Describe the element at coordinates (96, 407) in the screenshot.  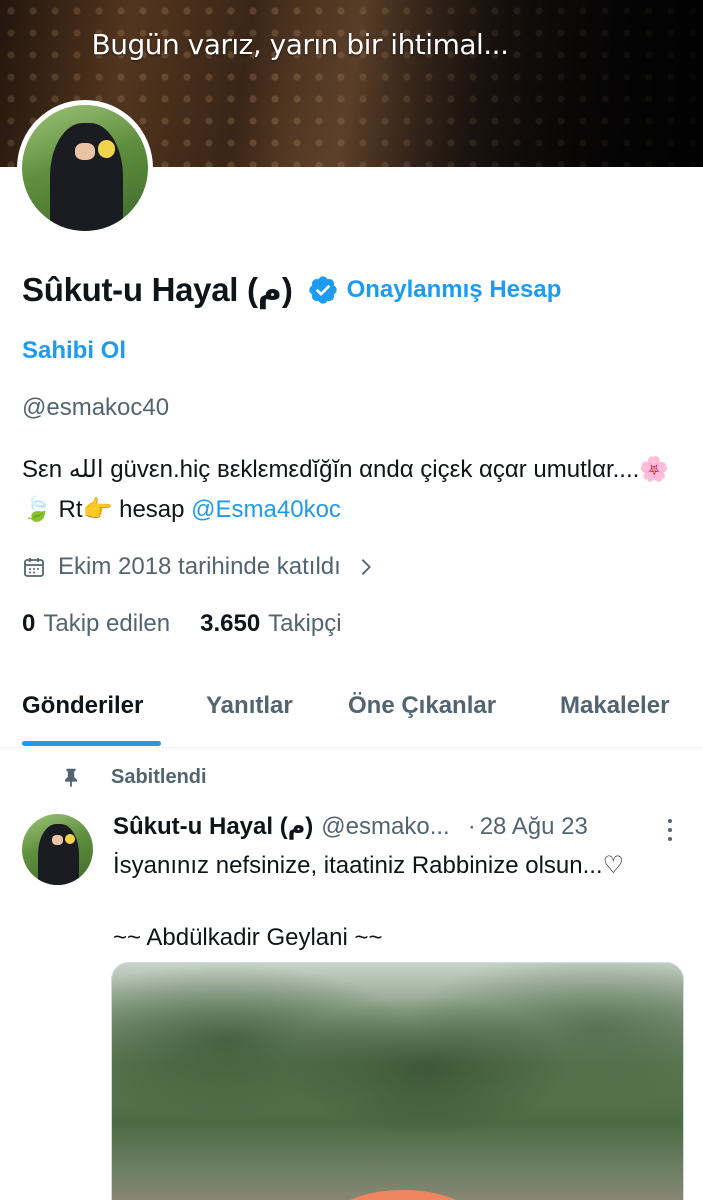
I see `profile-handle: @esmakoc40` at that location.